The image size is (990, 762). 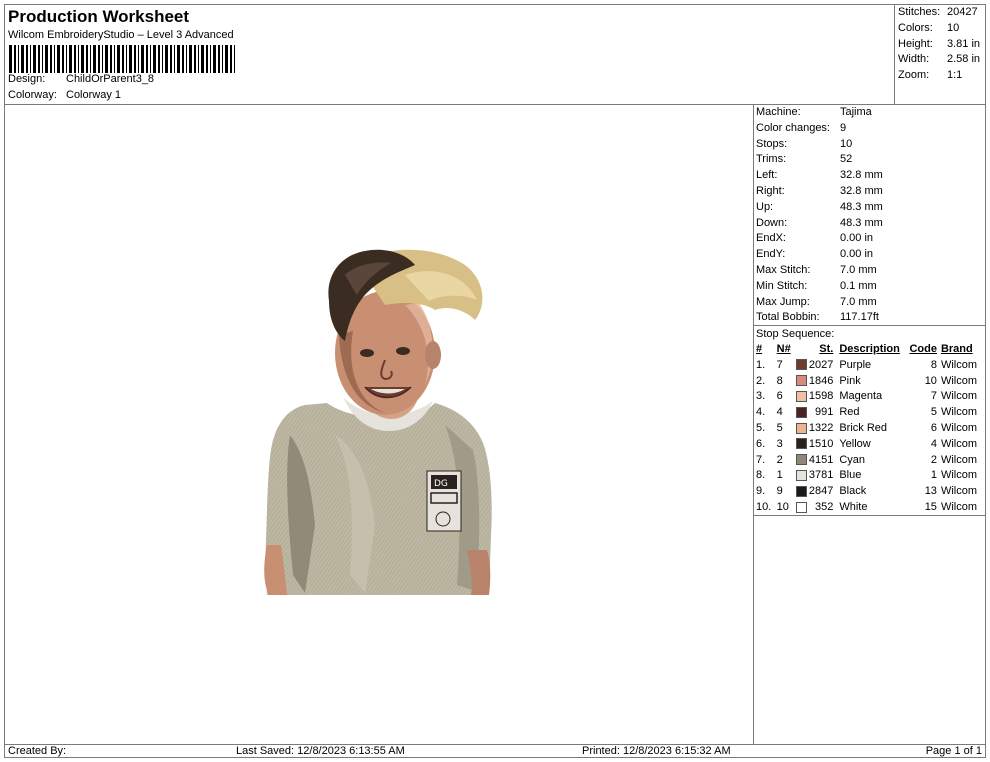 What do you see at coordinates (815, 238) in the screenshot?
I see `endx-row: EndX: 0.00 in` at bounding box center [815, 238].